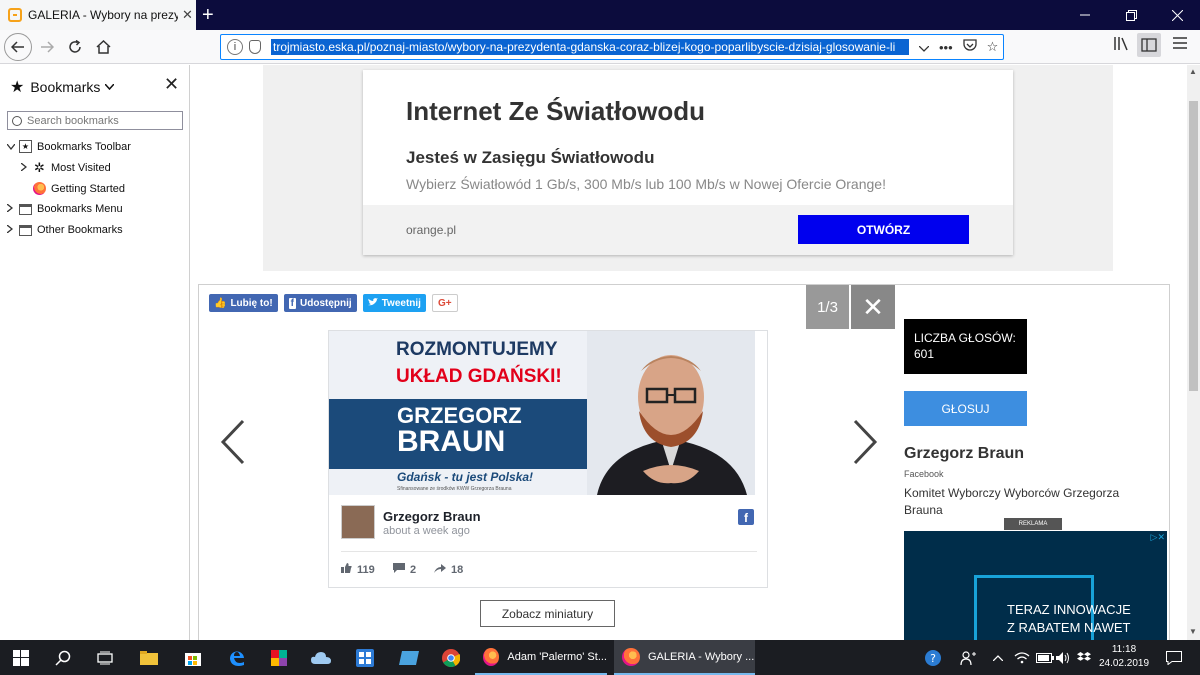 The height and width of the screenshot is (675, 1200). I want to click on tree-bookmarks-menu: Bookmarks Menu, so click(64, 209).